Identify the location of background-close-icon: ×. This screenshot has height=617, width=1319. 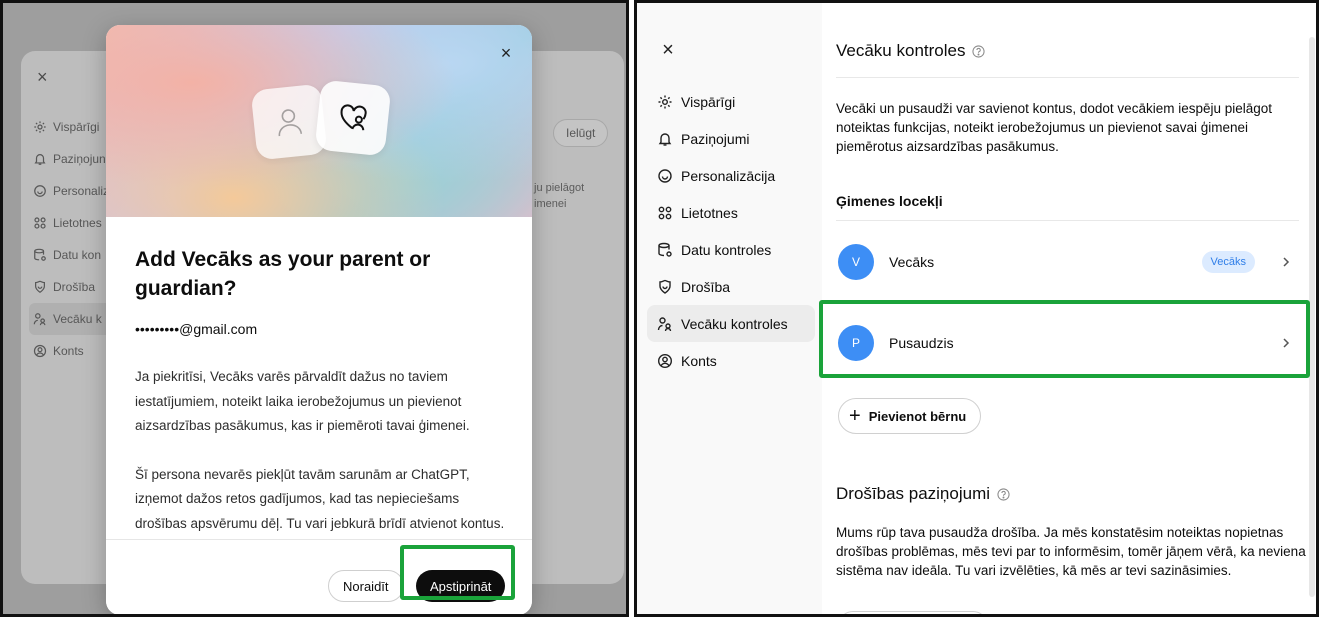
(42, 77).